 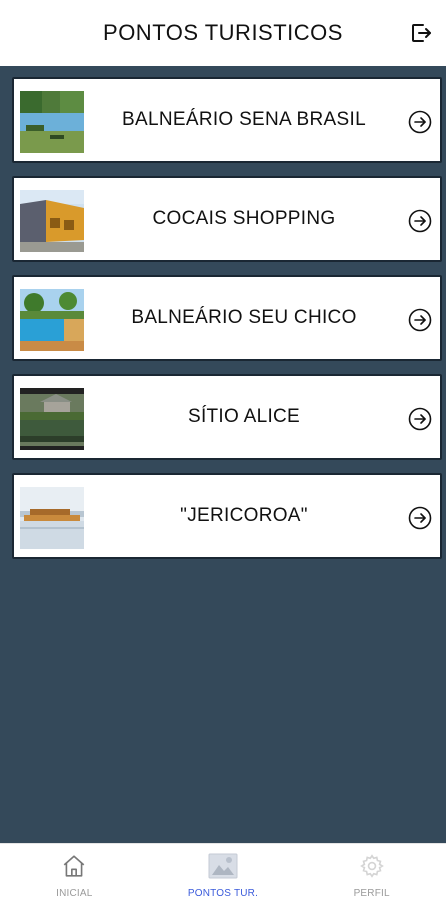 I want to click on river-boat-photo, so click(x=52, y=518).